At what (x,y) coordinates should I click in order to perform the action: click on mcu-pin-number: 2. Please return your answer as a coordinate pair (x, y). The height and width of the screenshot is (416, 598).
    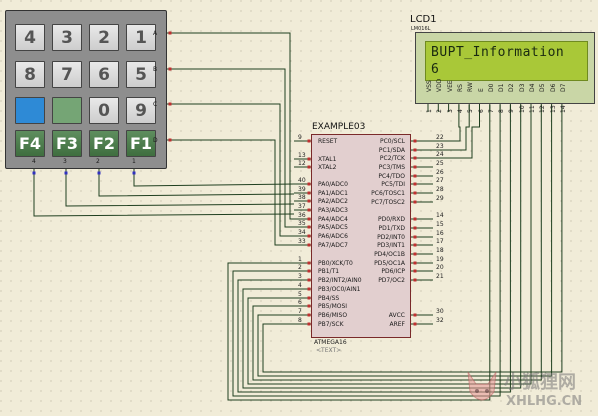
    Looking at the image, I should click on (300, 267).